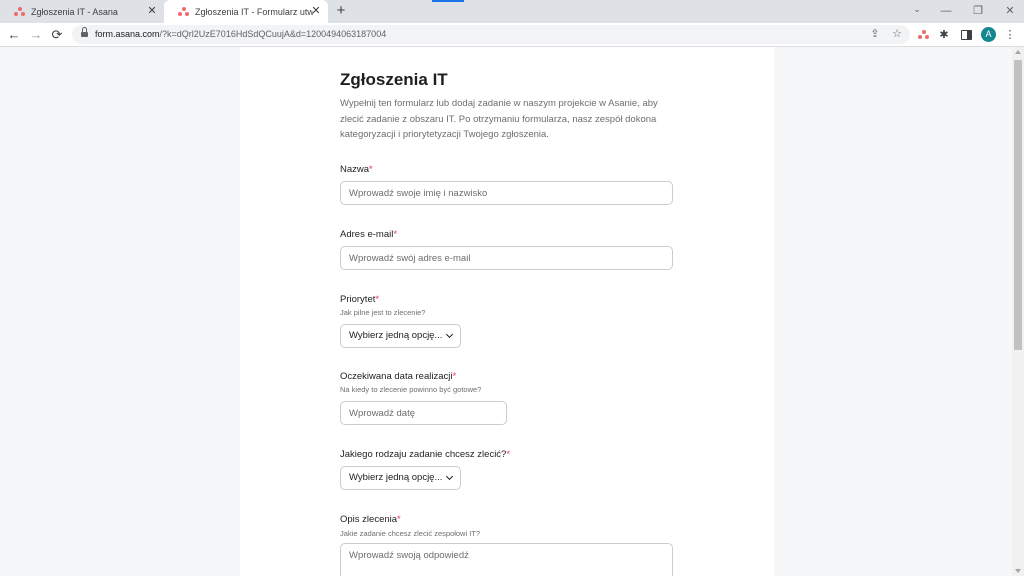  I want to click on tab-title: Zgłoszenia IT - Asana, so click(74, 11).